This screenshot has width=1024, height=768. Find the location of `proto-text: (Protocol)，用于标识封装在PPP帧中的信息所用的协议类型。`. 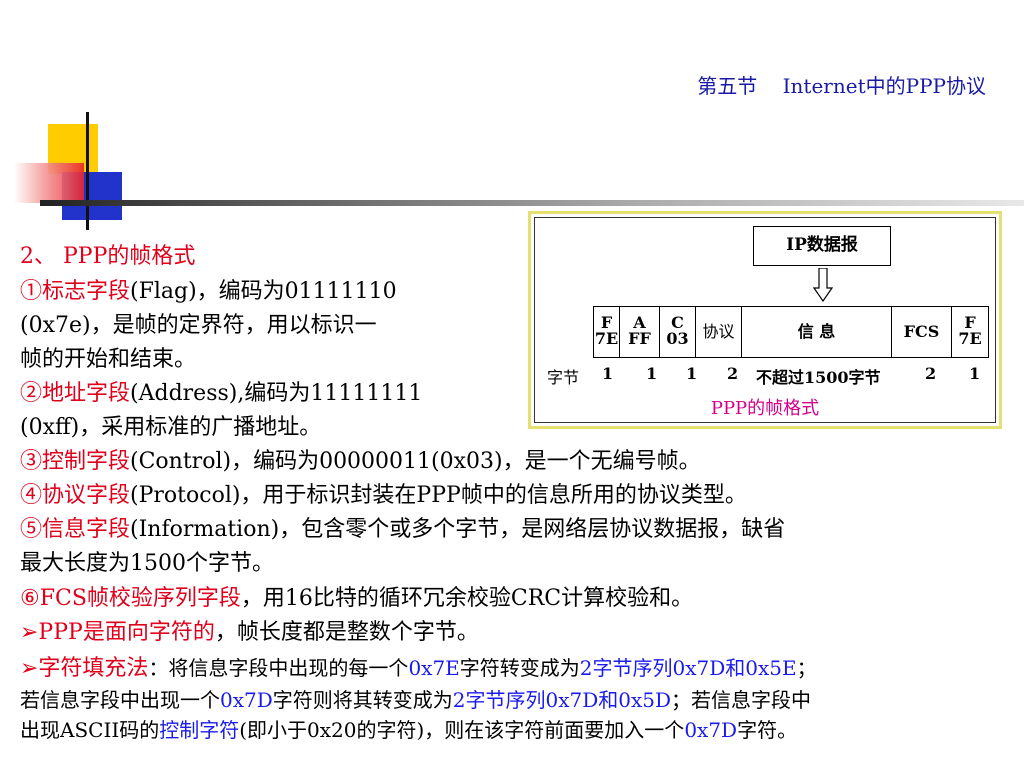

proto-text: (Protocol)，用于标识封装在PPP帧中的信息所用的协议类型。 is located at coordinates (438, 495).